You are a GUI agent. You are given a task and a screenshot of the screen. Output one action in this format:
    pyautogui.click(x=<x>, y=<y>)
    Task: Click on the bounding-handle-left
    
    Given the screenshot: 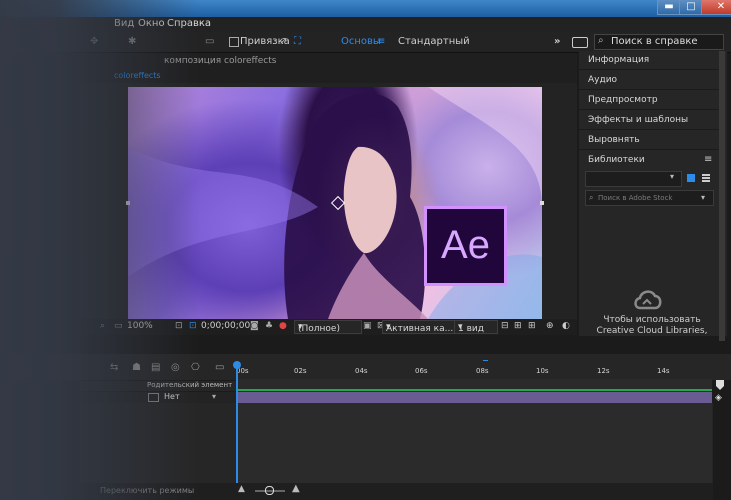 What is the action you would take?
    pyautogui.click(x=128, y=203)
    